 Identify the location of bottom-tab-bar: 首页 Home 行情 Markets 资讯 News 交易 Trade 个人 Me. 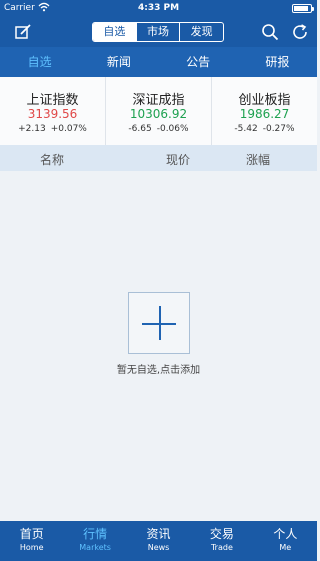
(158, 541).